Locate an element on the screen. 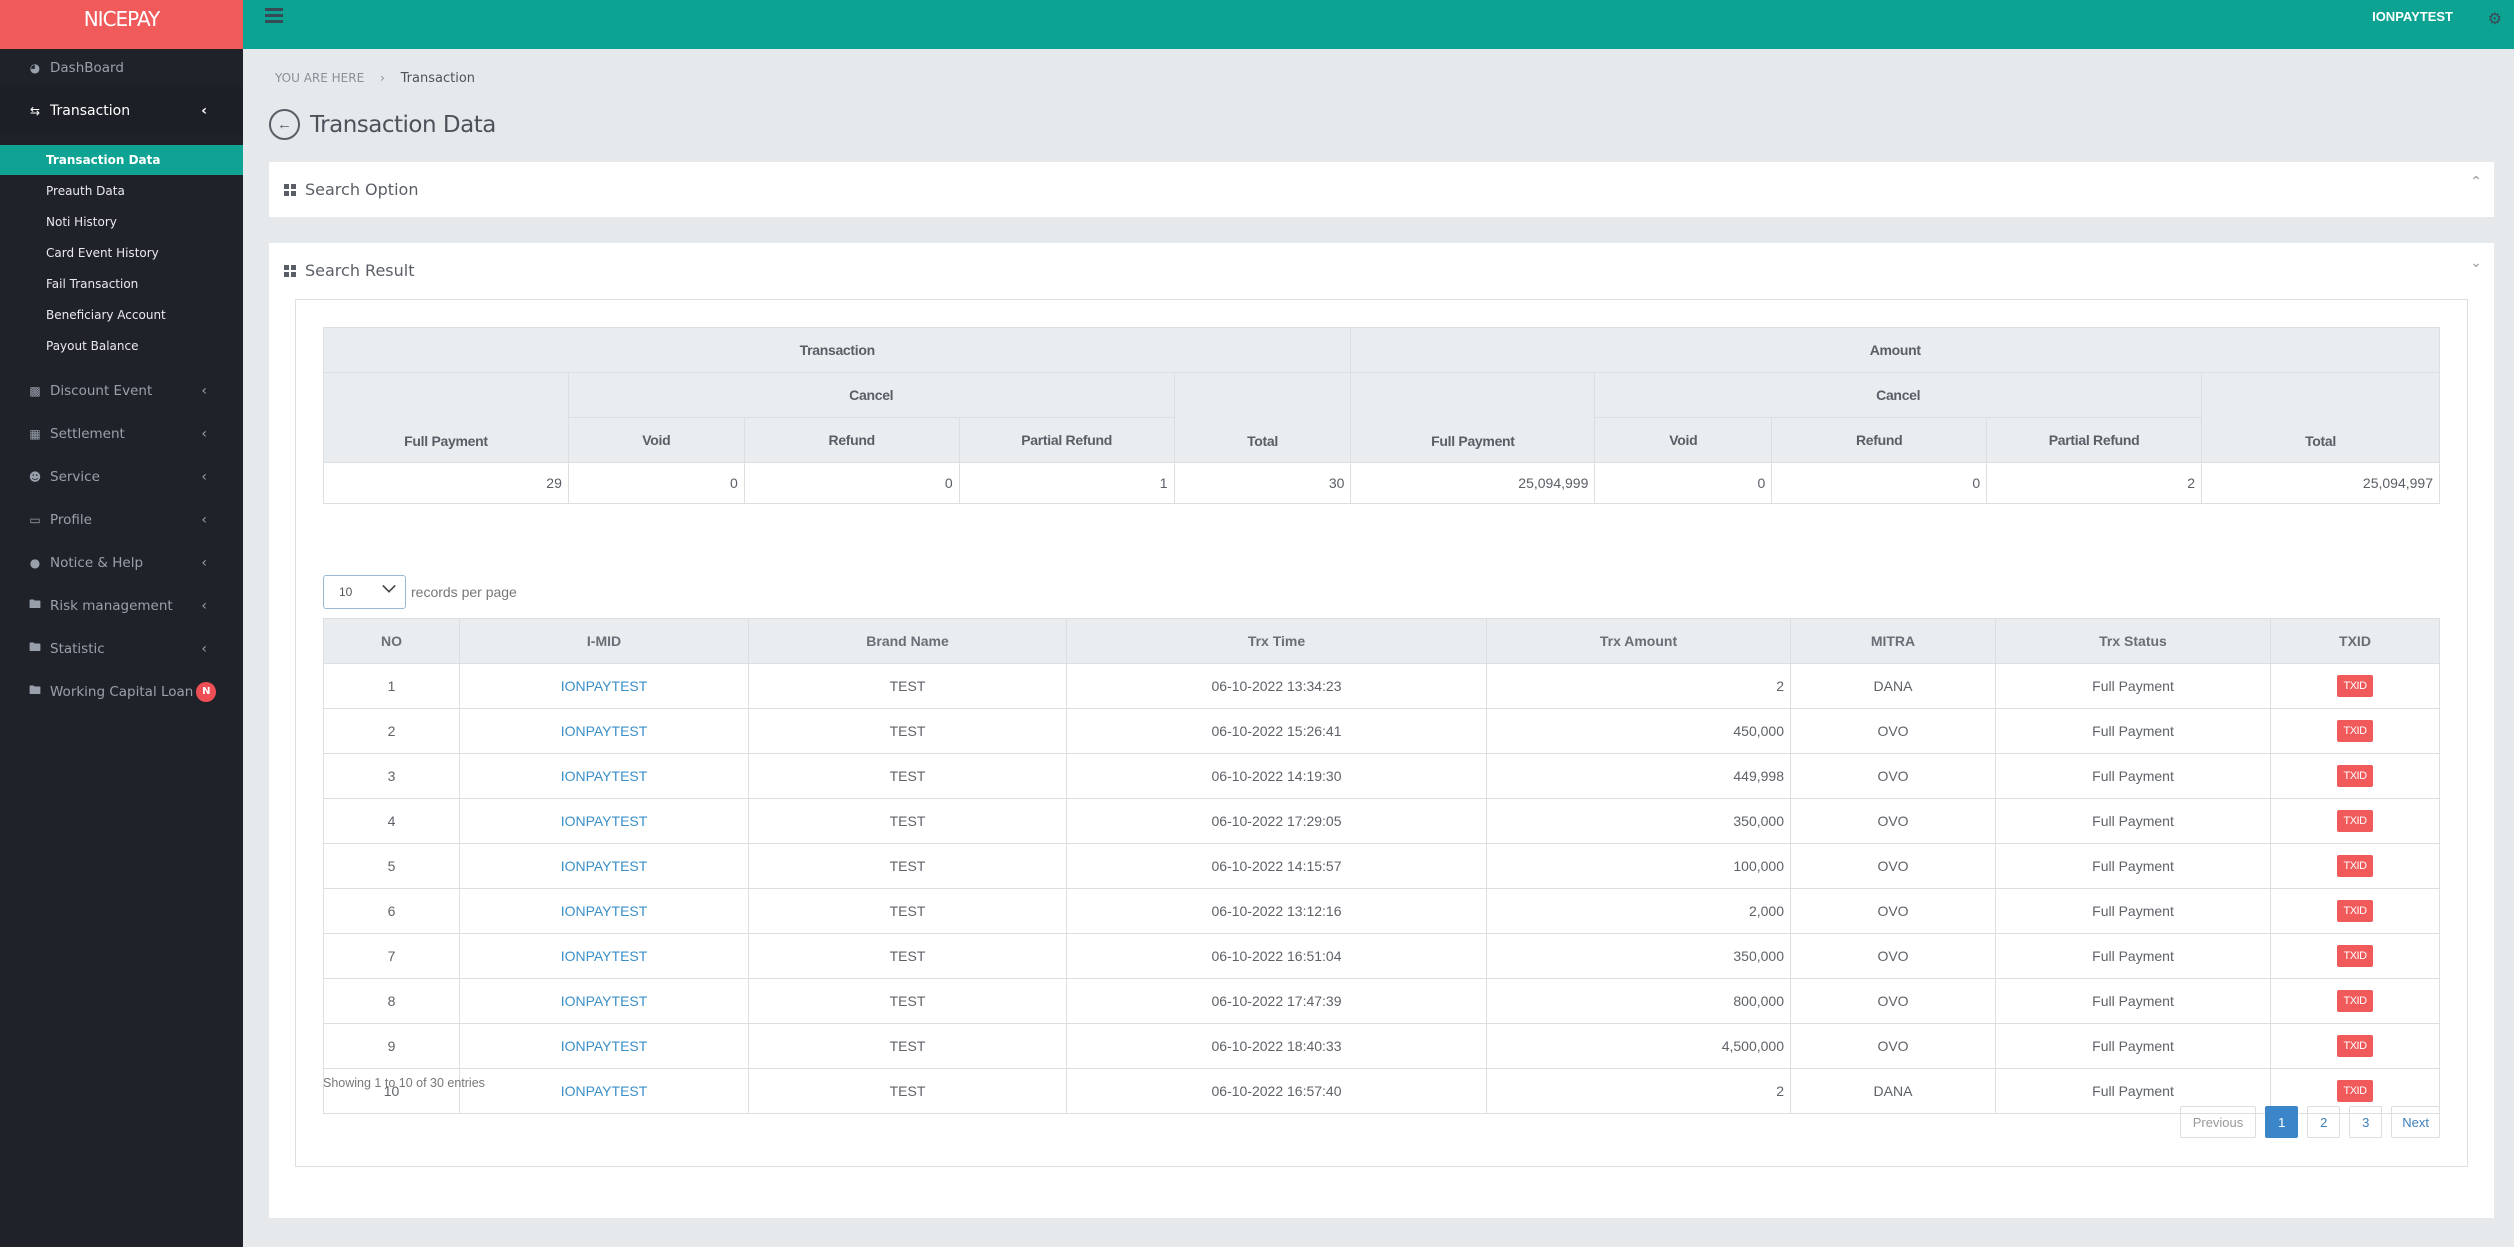 The width and height of the screenshot is (2514, 1247). sidebar-subitem-transaction-data: Transaction Data is located at coordinates (121, 160).